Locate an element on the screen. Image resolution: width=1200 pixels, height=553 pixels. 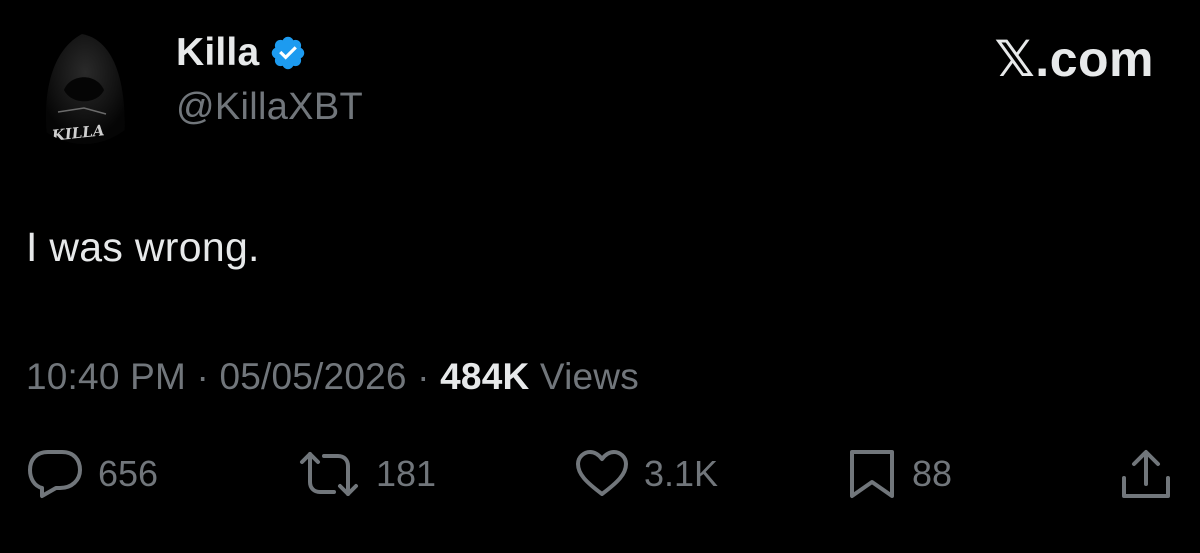
share-button is located at coordinates (1146, 474).